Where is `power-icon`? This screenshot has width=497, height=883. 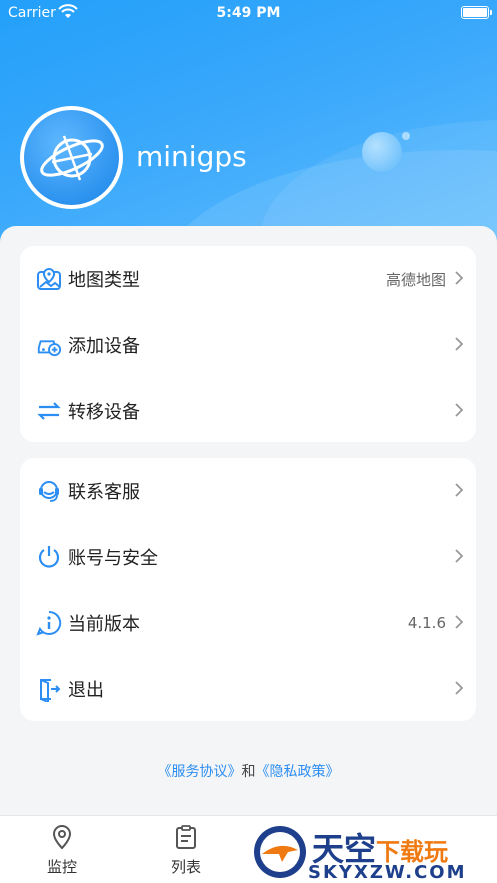
power-icon is located at coordinates (49, 557).